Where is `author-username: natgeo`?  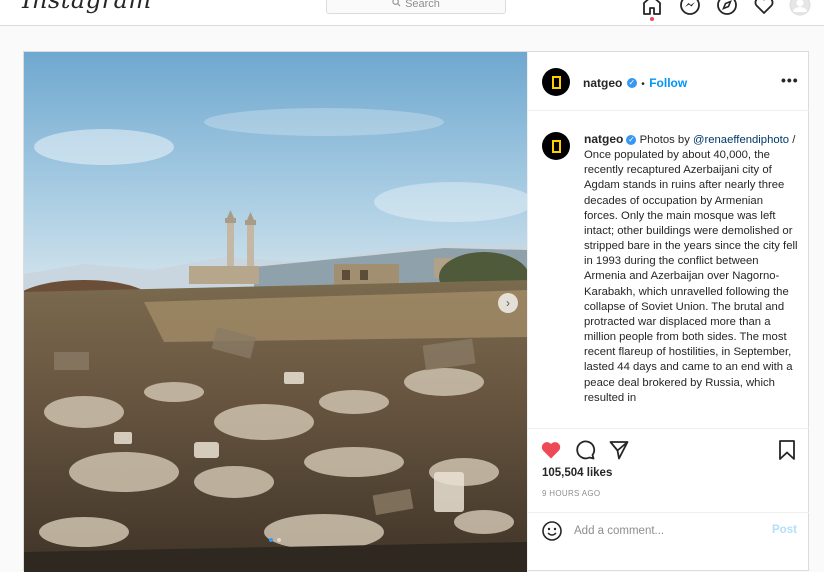 author-username: natgeo is located at coordinates (602, 83).